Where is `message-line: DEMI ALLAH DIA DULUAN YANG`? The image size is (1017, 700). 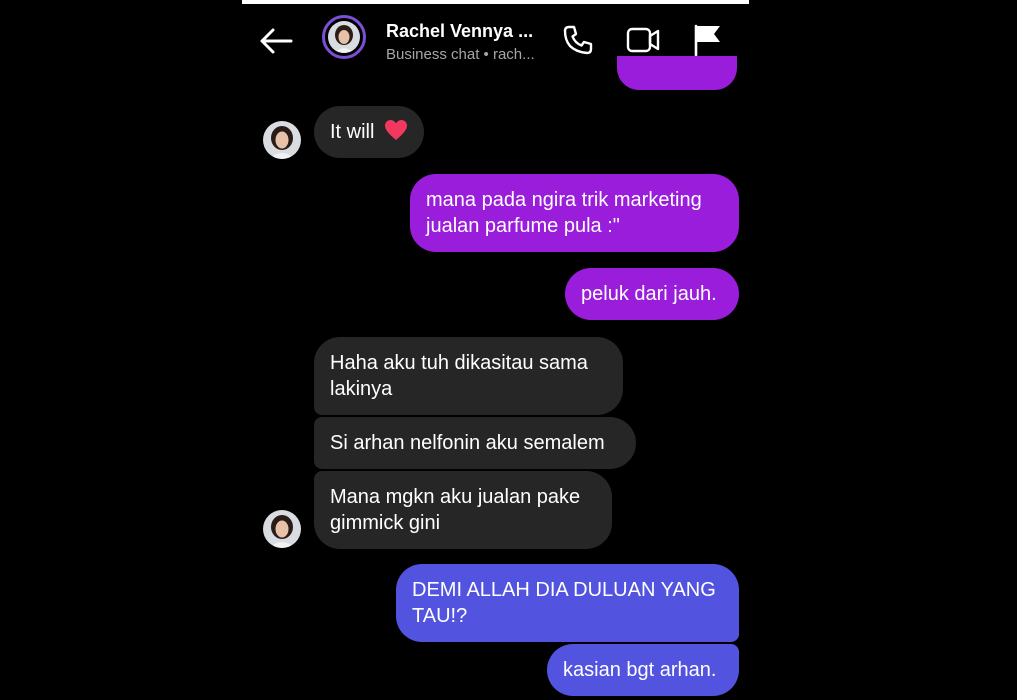 message-line: DEMI ALLAH DIA DULUAN YANG is located at coordinates (564, 590).